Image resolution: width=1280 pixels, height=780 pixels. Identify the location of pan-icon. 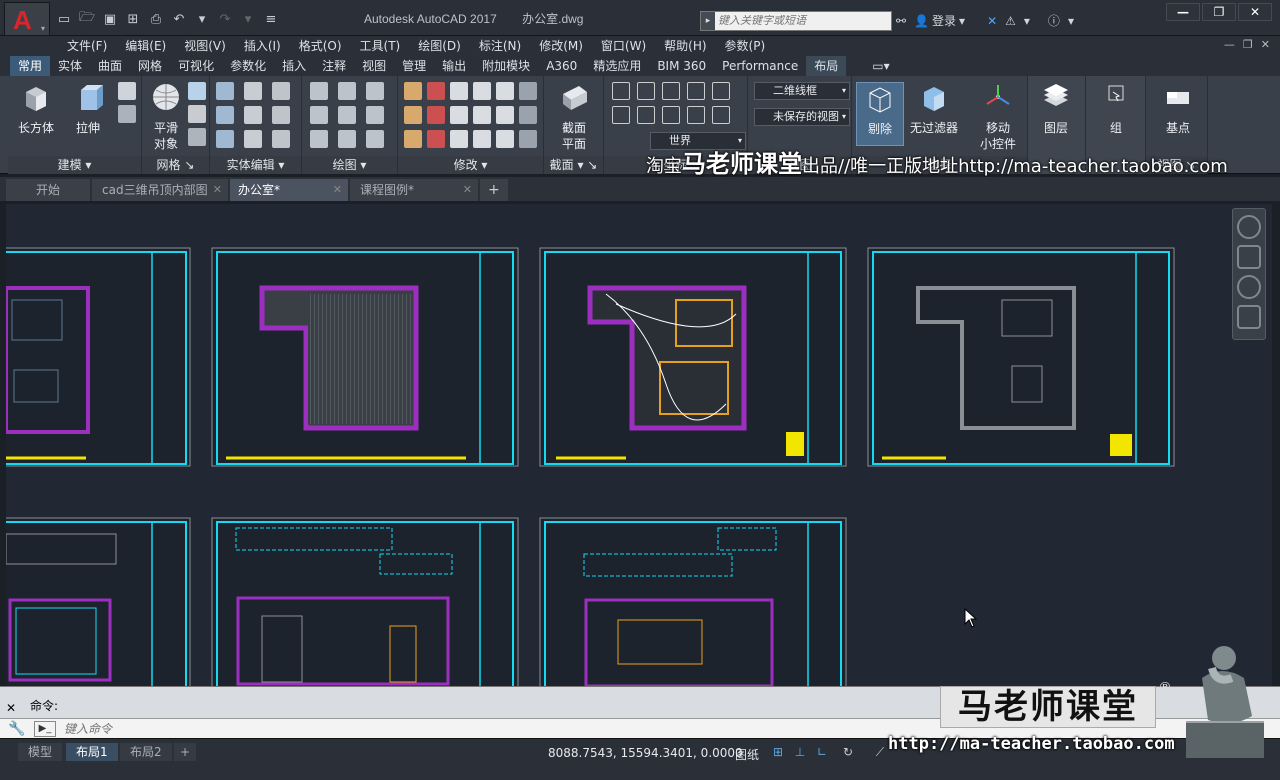
(1249, 257).